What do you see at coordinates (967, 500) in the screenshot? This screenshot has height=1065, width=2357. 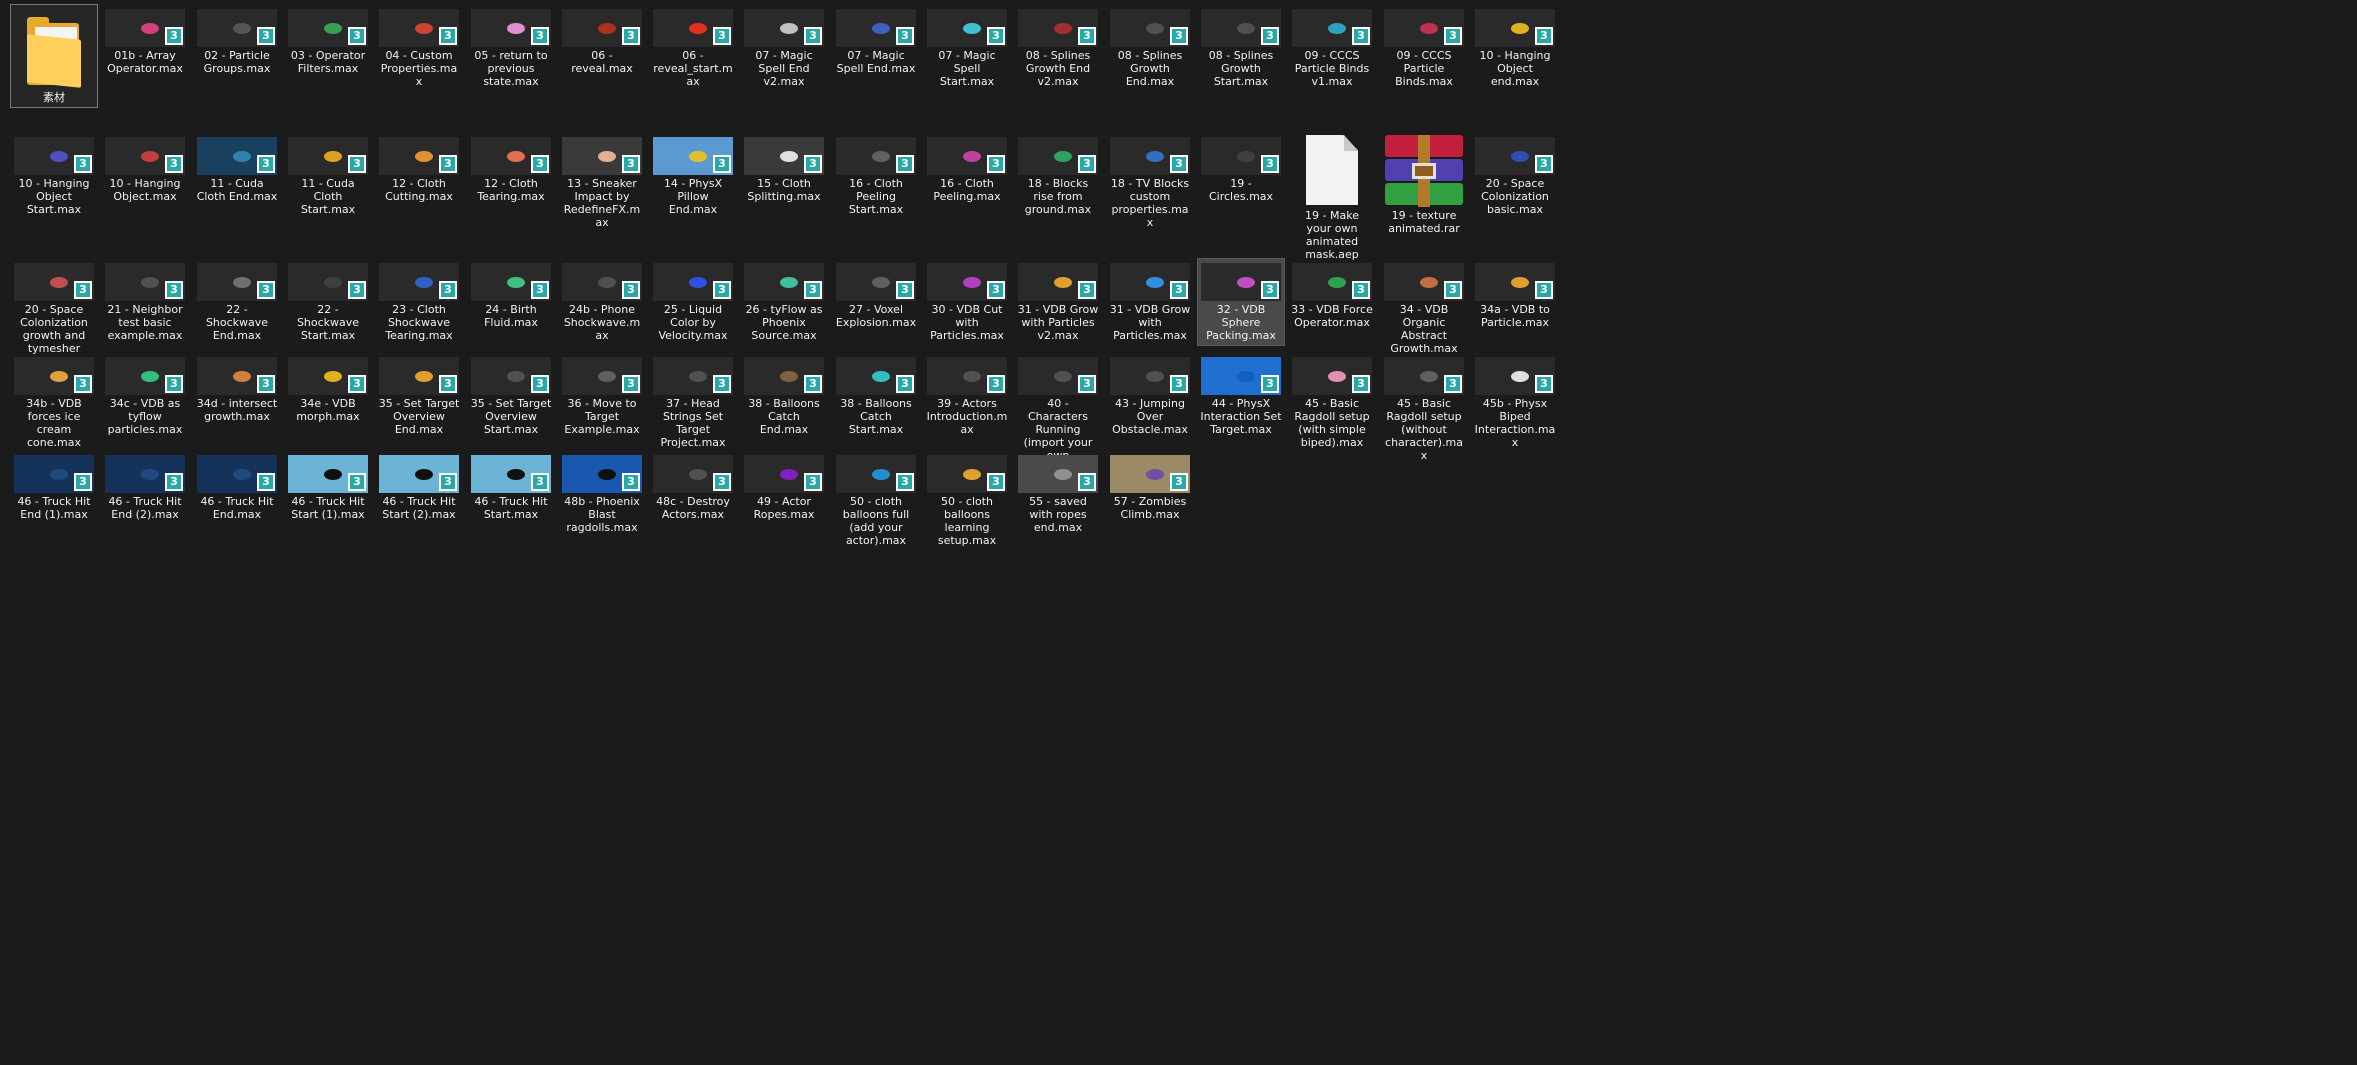 I see `file-item: 3 50 - cloth balloons learning setup.max` at bounding box center [967, 500].